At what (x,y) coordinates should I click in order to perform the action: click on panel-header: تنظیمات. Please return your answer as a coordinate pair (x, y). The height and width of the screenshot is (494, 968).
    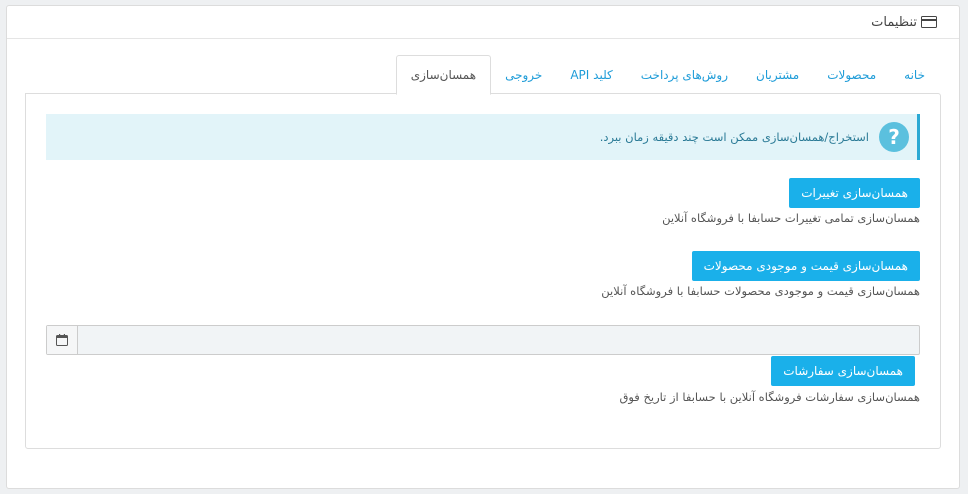
    Looking at the image, I should click on (483, 22).